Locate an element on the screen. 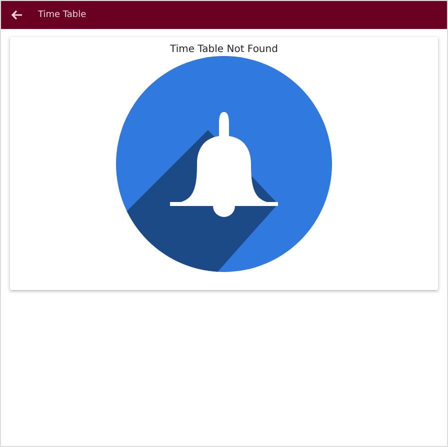 This screenshot has width=448, height=447. back-arrow-icon is located at coordinates (17, 15).